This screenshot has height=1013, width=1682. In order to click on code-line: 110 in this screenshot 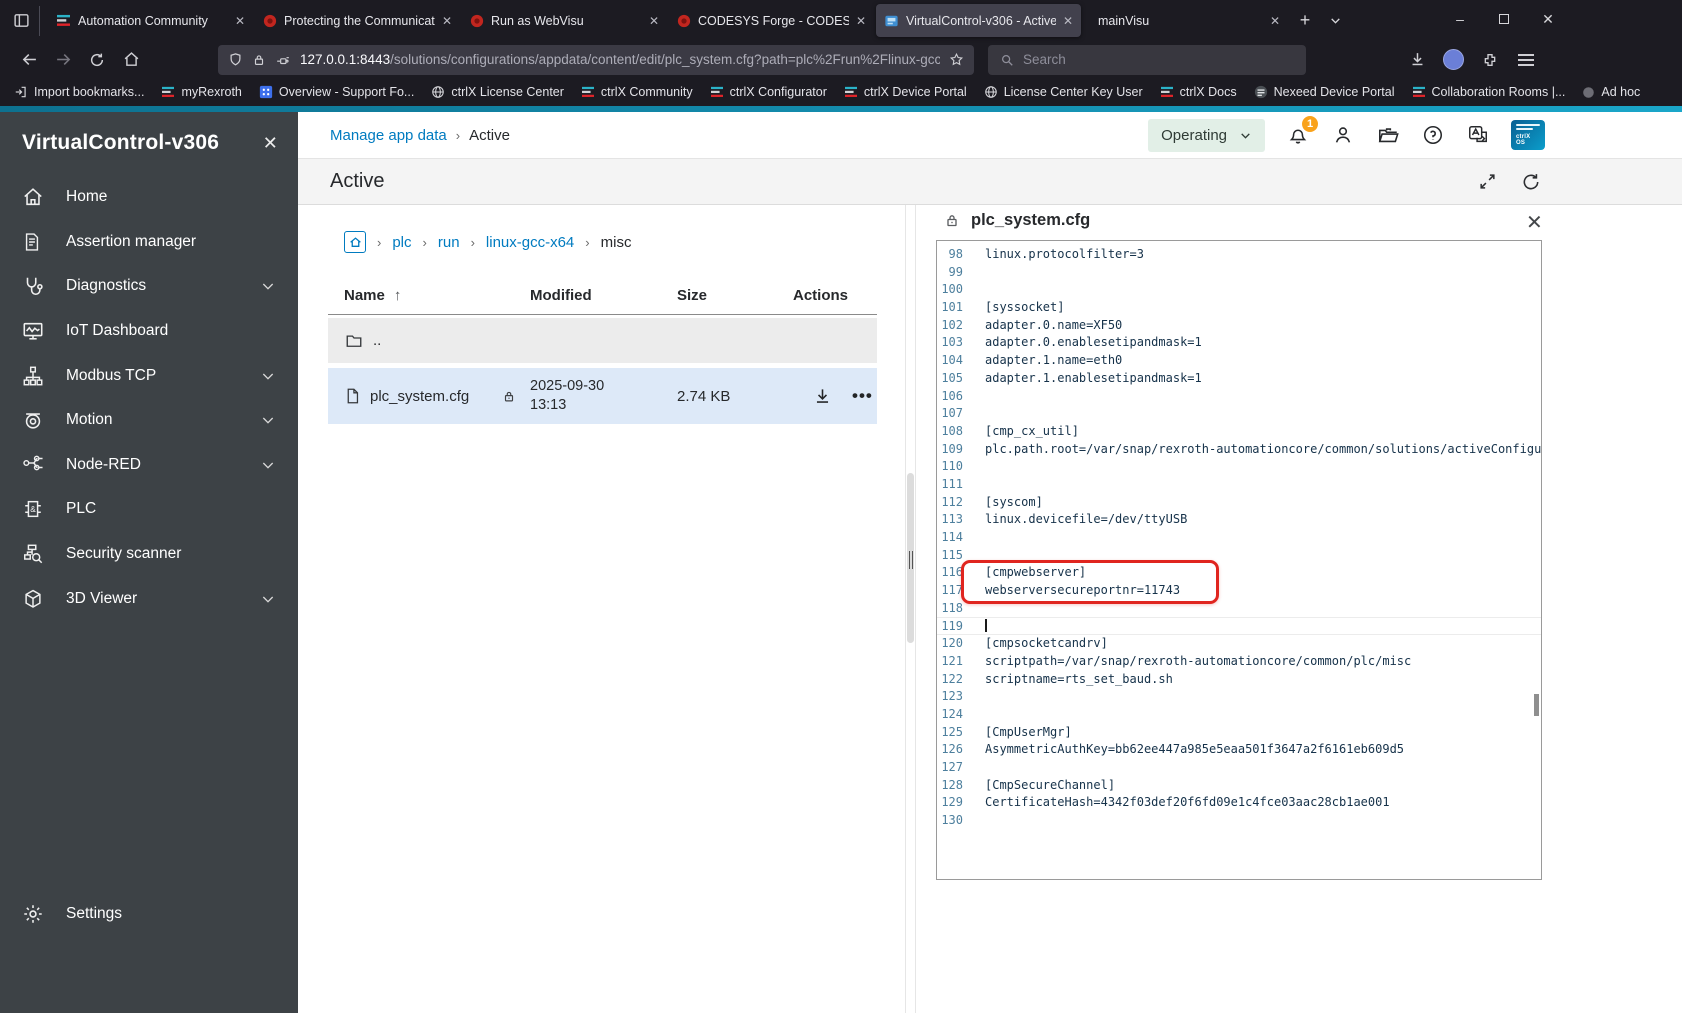, I will do `click(1239, 467)`.